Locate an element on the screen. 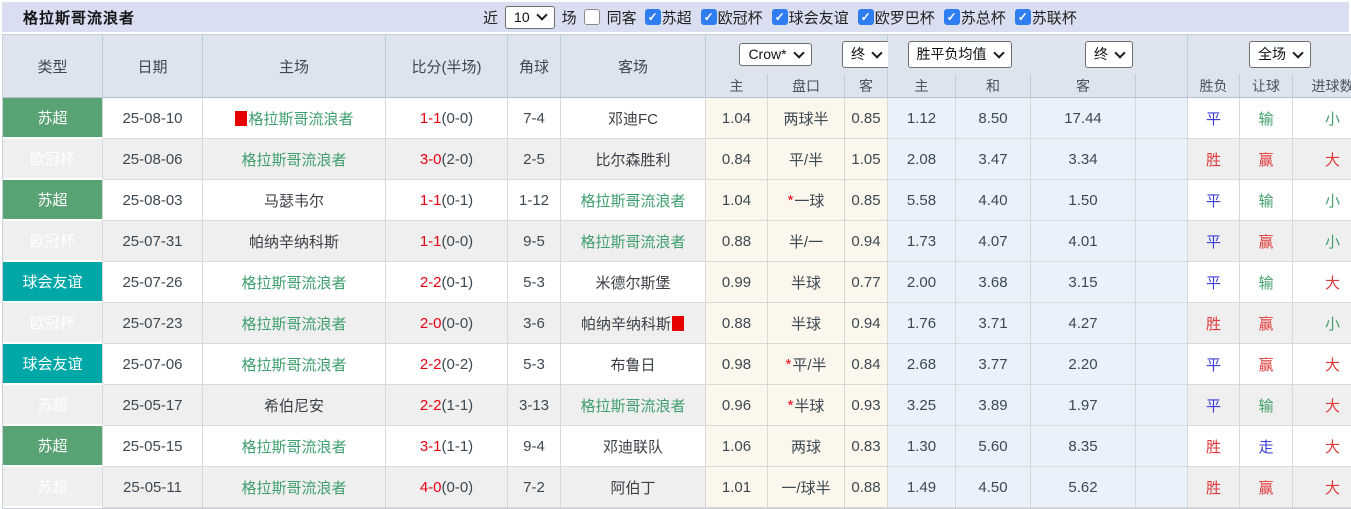  competition-label: 欧罗巴杯 is located at coordinates (904, 18).